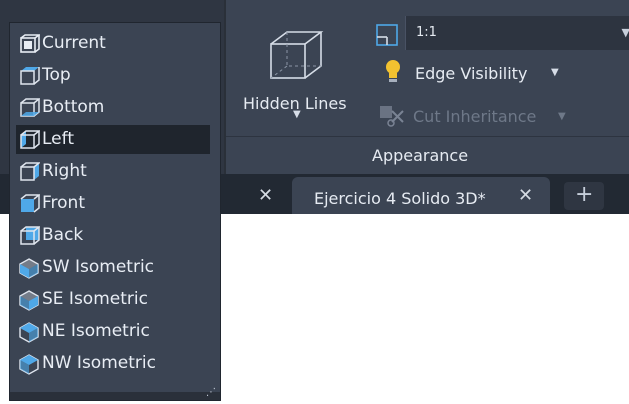  Describe the element at coordinates (387, 35) in the screenshot. I see `viewport-scale-icon` at that location.